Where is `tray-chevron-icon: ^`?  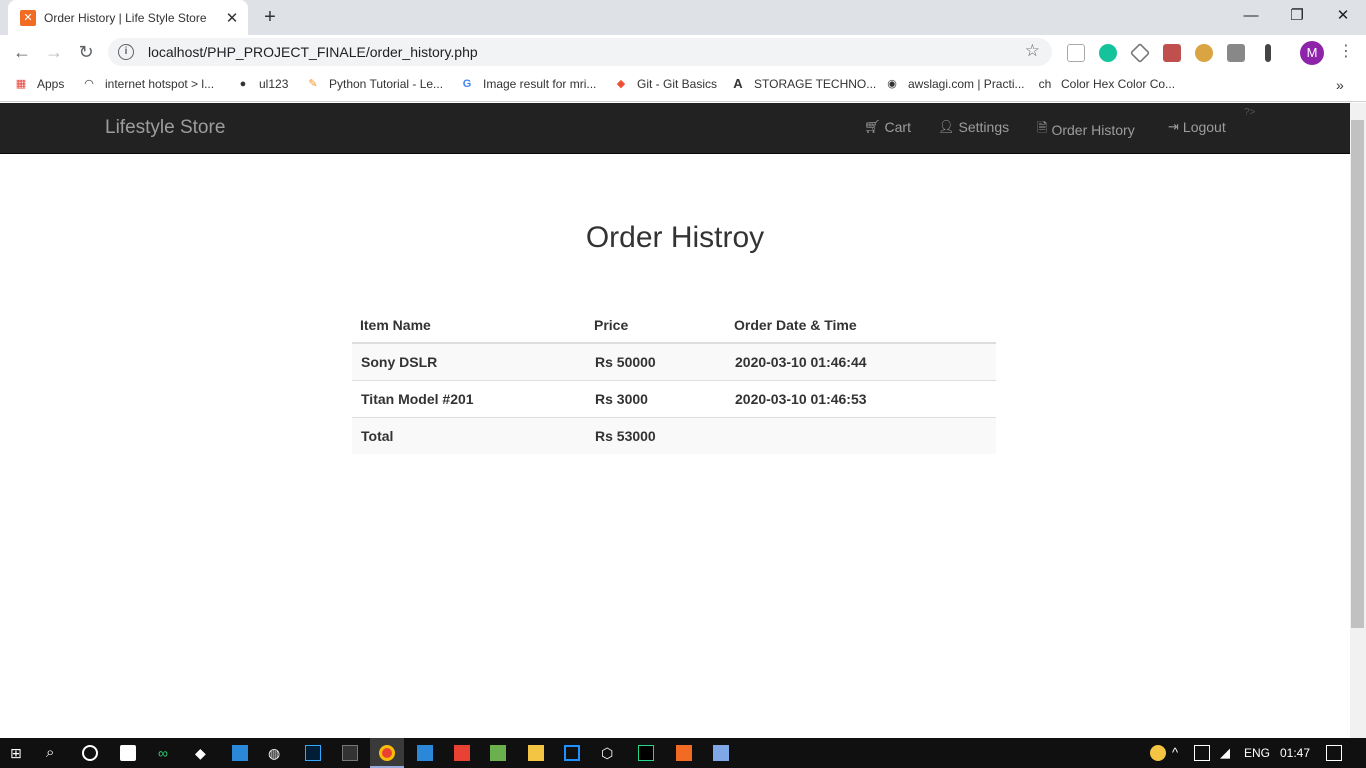
tray-chevron-icon: ^ is located at coordinates (1180, 753).